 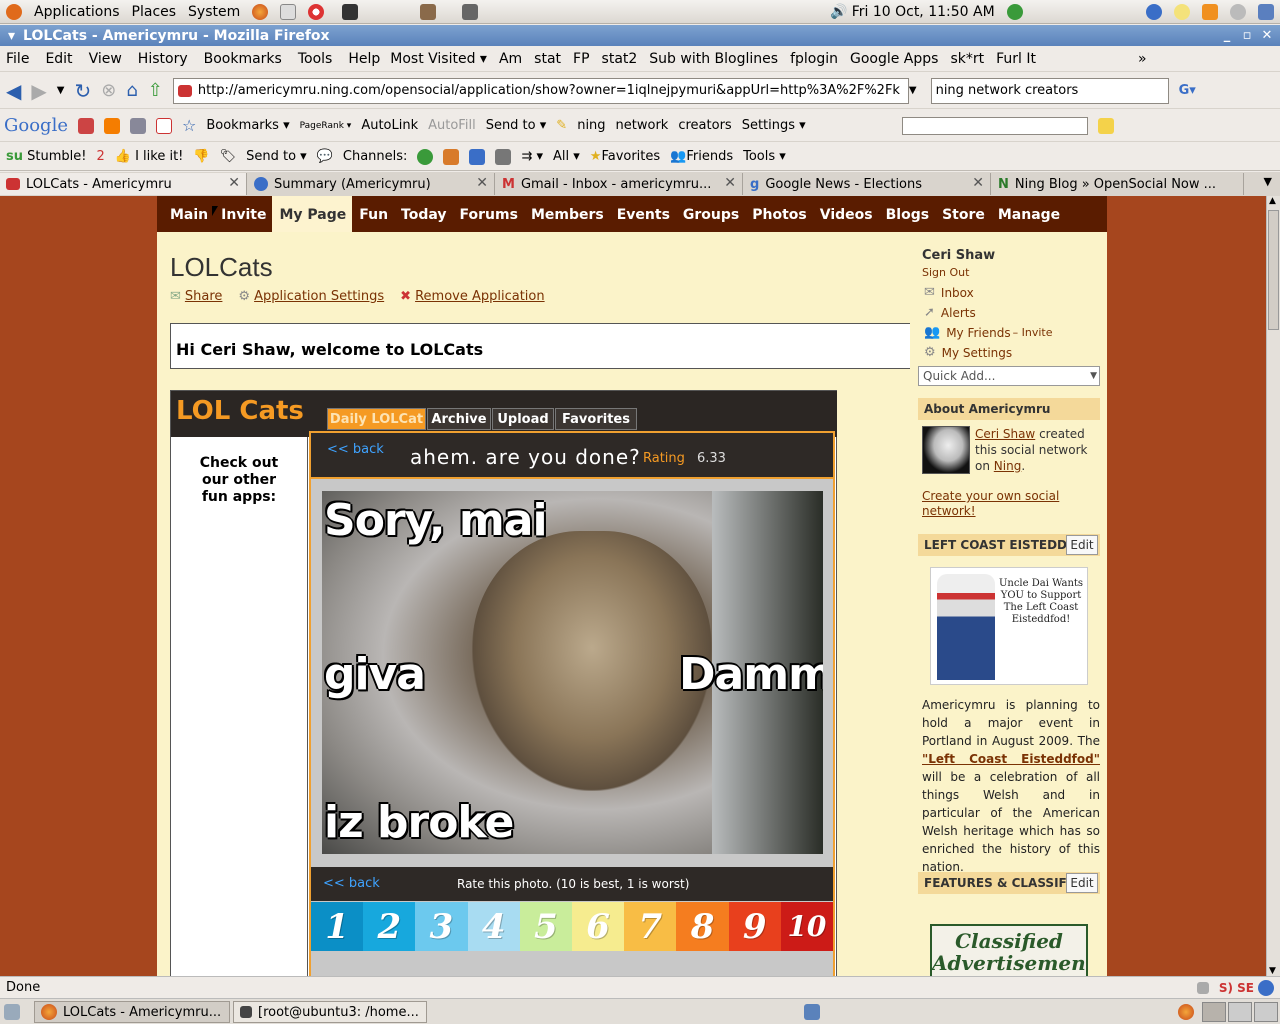 I want to click on search-icon, so click(x=1238, y=11).